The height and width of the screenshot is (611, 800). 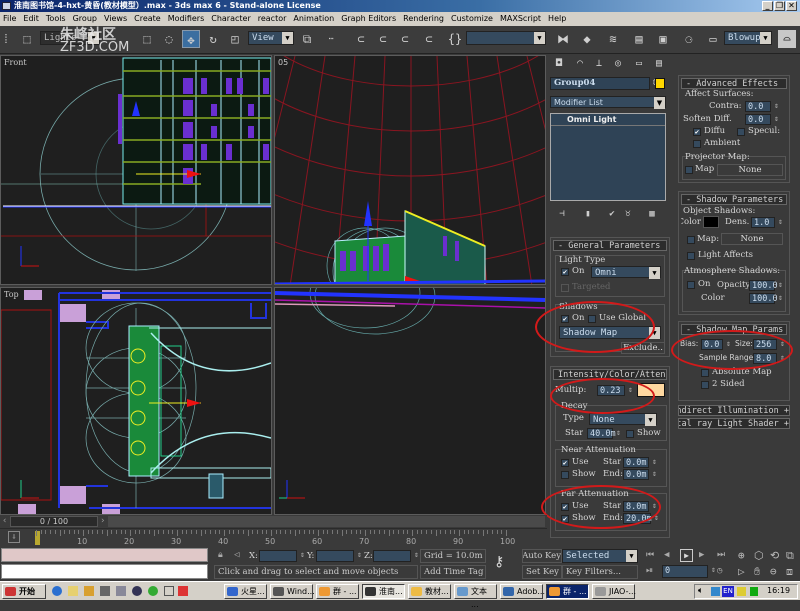 I want to click on advanced-effects-header: - Advanced Effects, so click(x=734, y=83).